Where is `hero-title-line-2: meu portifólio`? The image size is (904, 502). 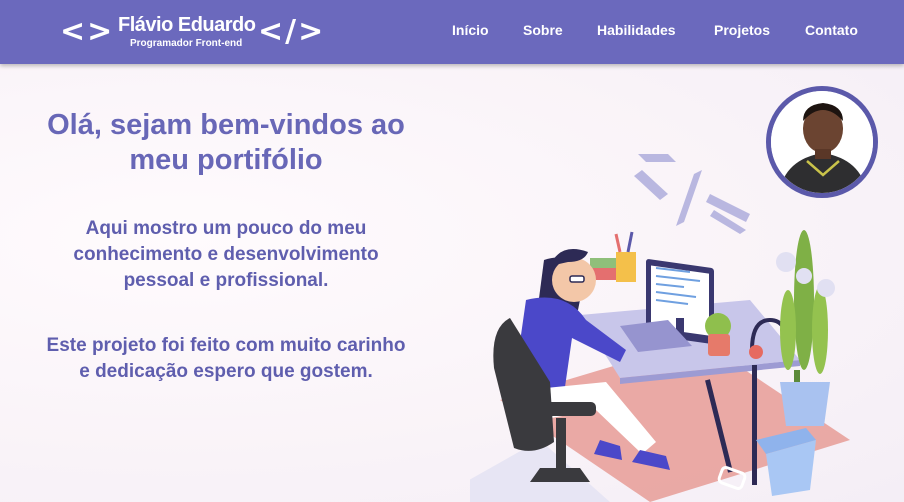
hero-title-line-2: meu portifólio is located at coordinates (226, 160).